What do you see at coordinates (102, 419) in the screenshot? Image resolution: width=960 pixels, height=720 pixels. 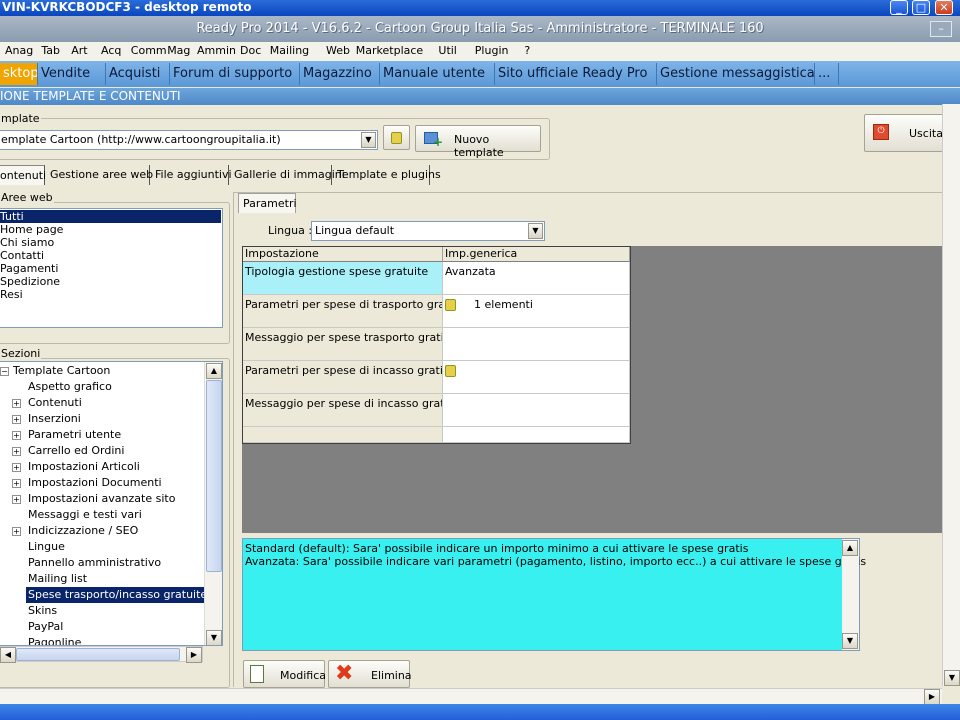 I see `tree-item: + Inserzioni` at bounding box center [102, 419].